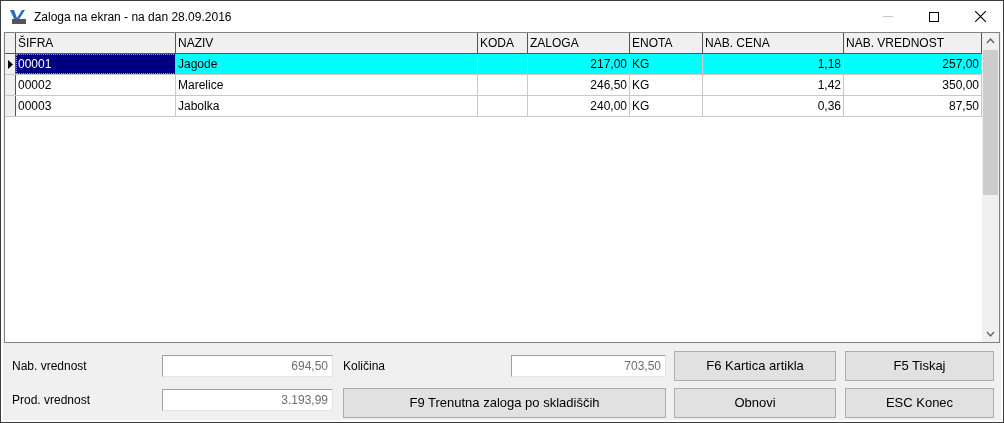 This screenshot has width=1004, height=423. I want to click on table-row: 00001 Jagode 217,00 KG 1,18 257,00, so click(493, 64).